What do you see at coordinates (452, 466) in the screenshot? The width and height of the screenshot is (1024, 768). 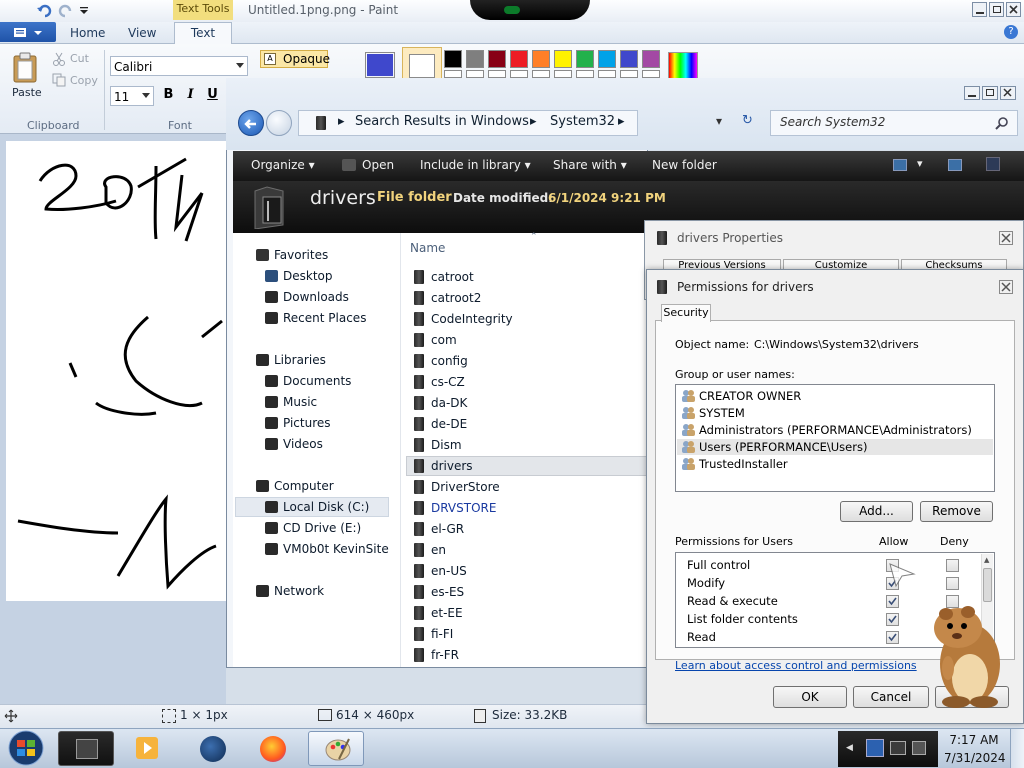 I see `file-item: drivers` at bounding box center [452, 466].